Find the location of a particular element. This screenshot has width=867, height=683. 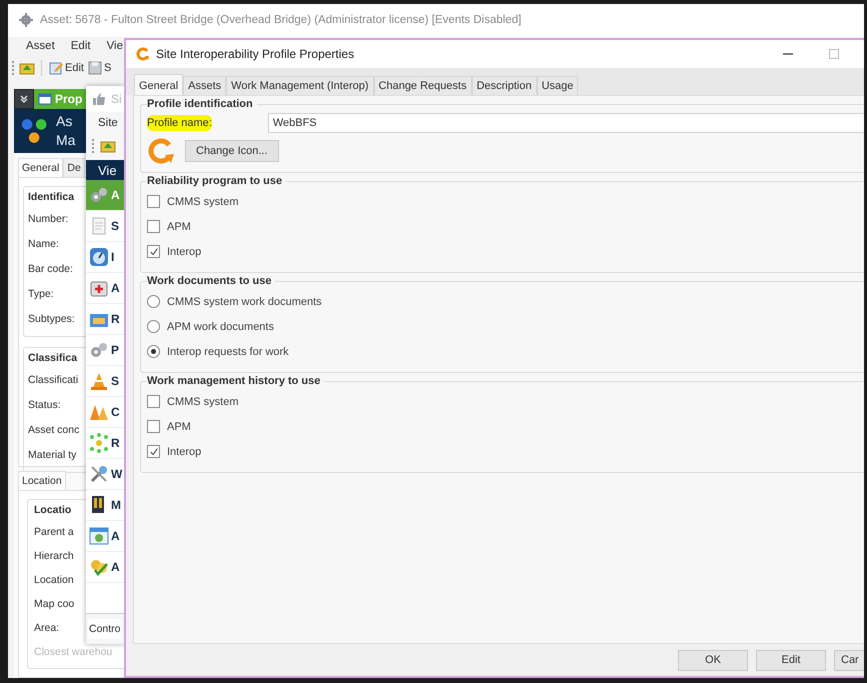

tab: Description is located at coordinates (504, 85).